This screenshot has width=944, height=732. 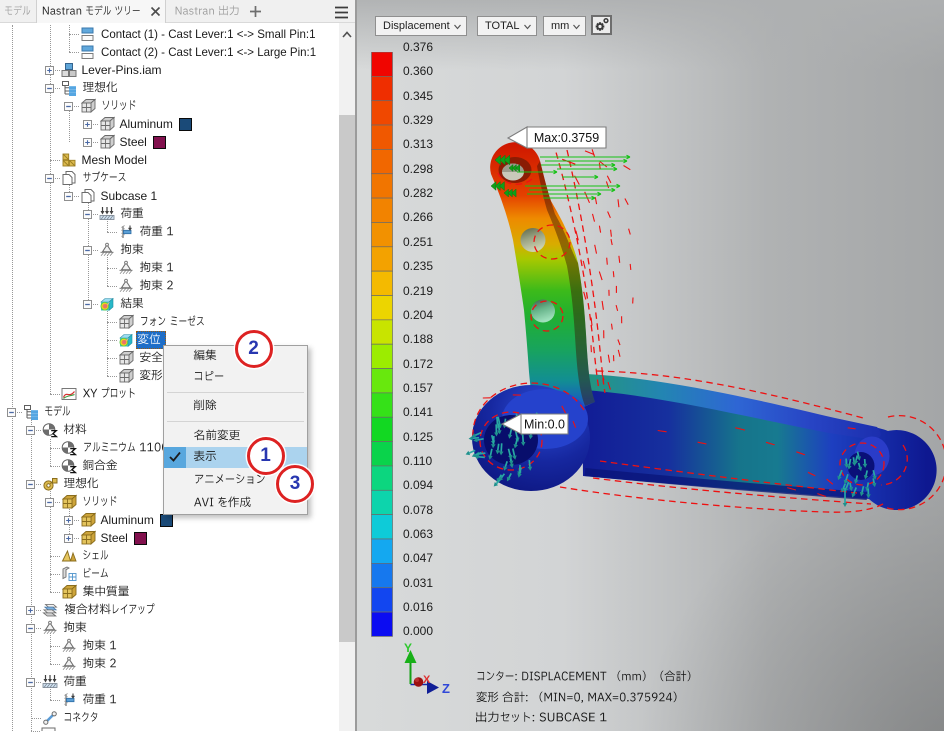 What do you see at coordinates (544, 425) in the screenshot?
I see `svg-text: Min:0.0` at bounding box center [544, 425].